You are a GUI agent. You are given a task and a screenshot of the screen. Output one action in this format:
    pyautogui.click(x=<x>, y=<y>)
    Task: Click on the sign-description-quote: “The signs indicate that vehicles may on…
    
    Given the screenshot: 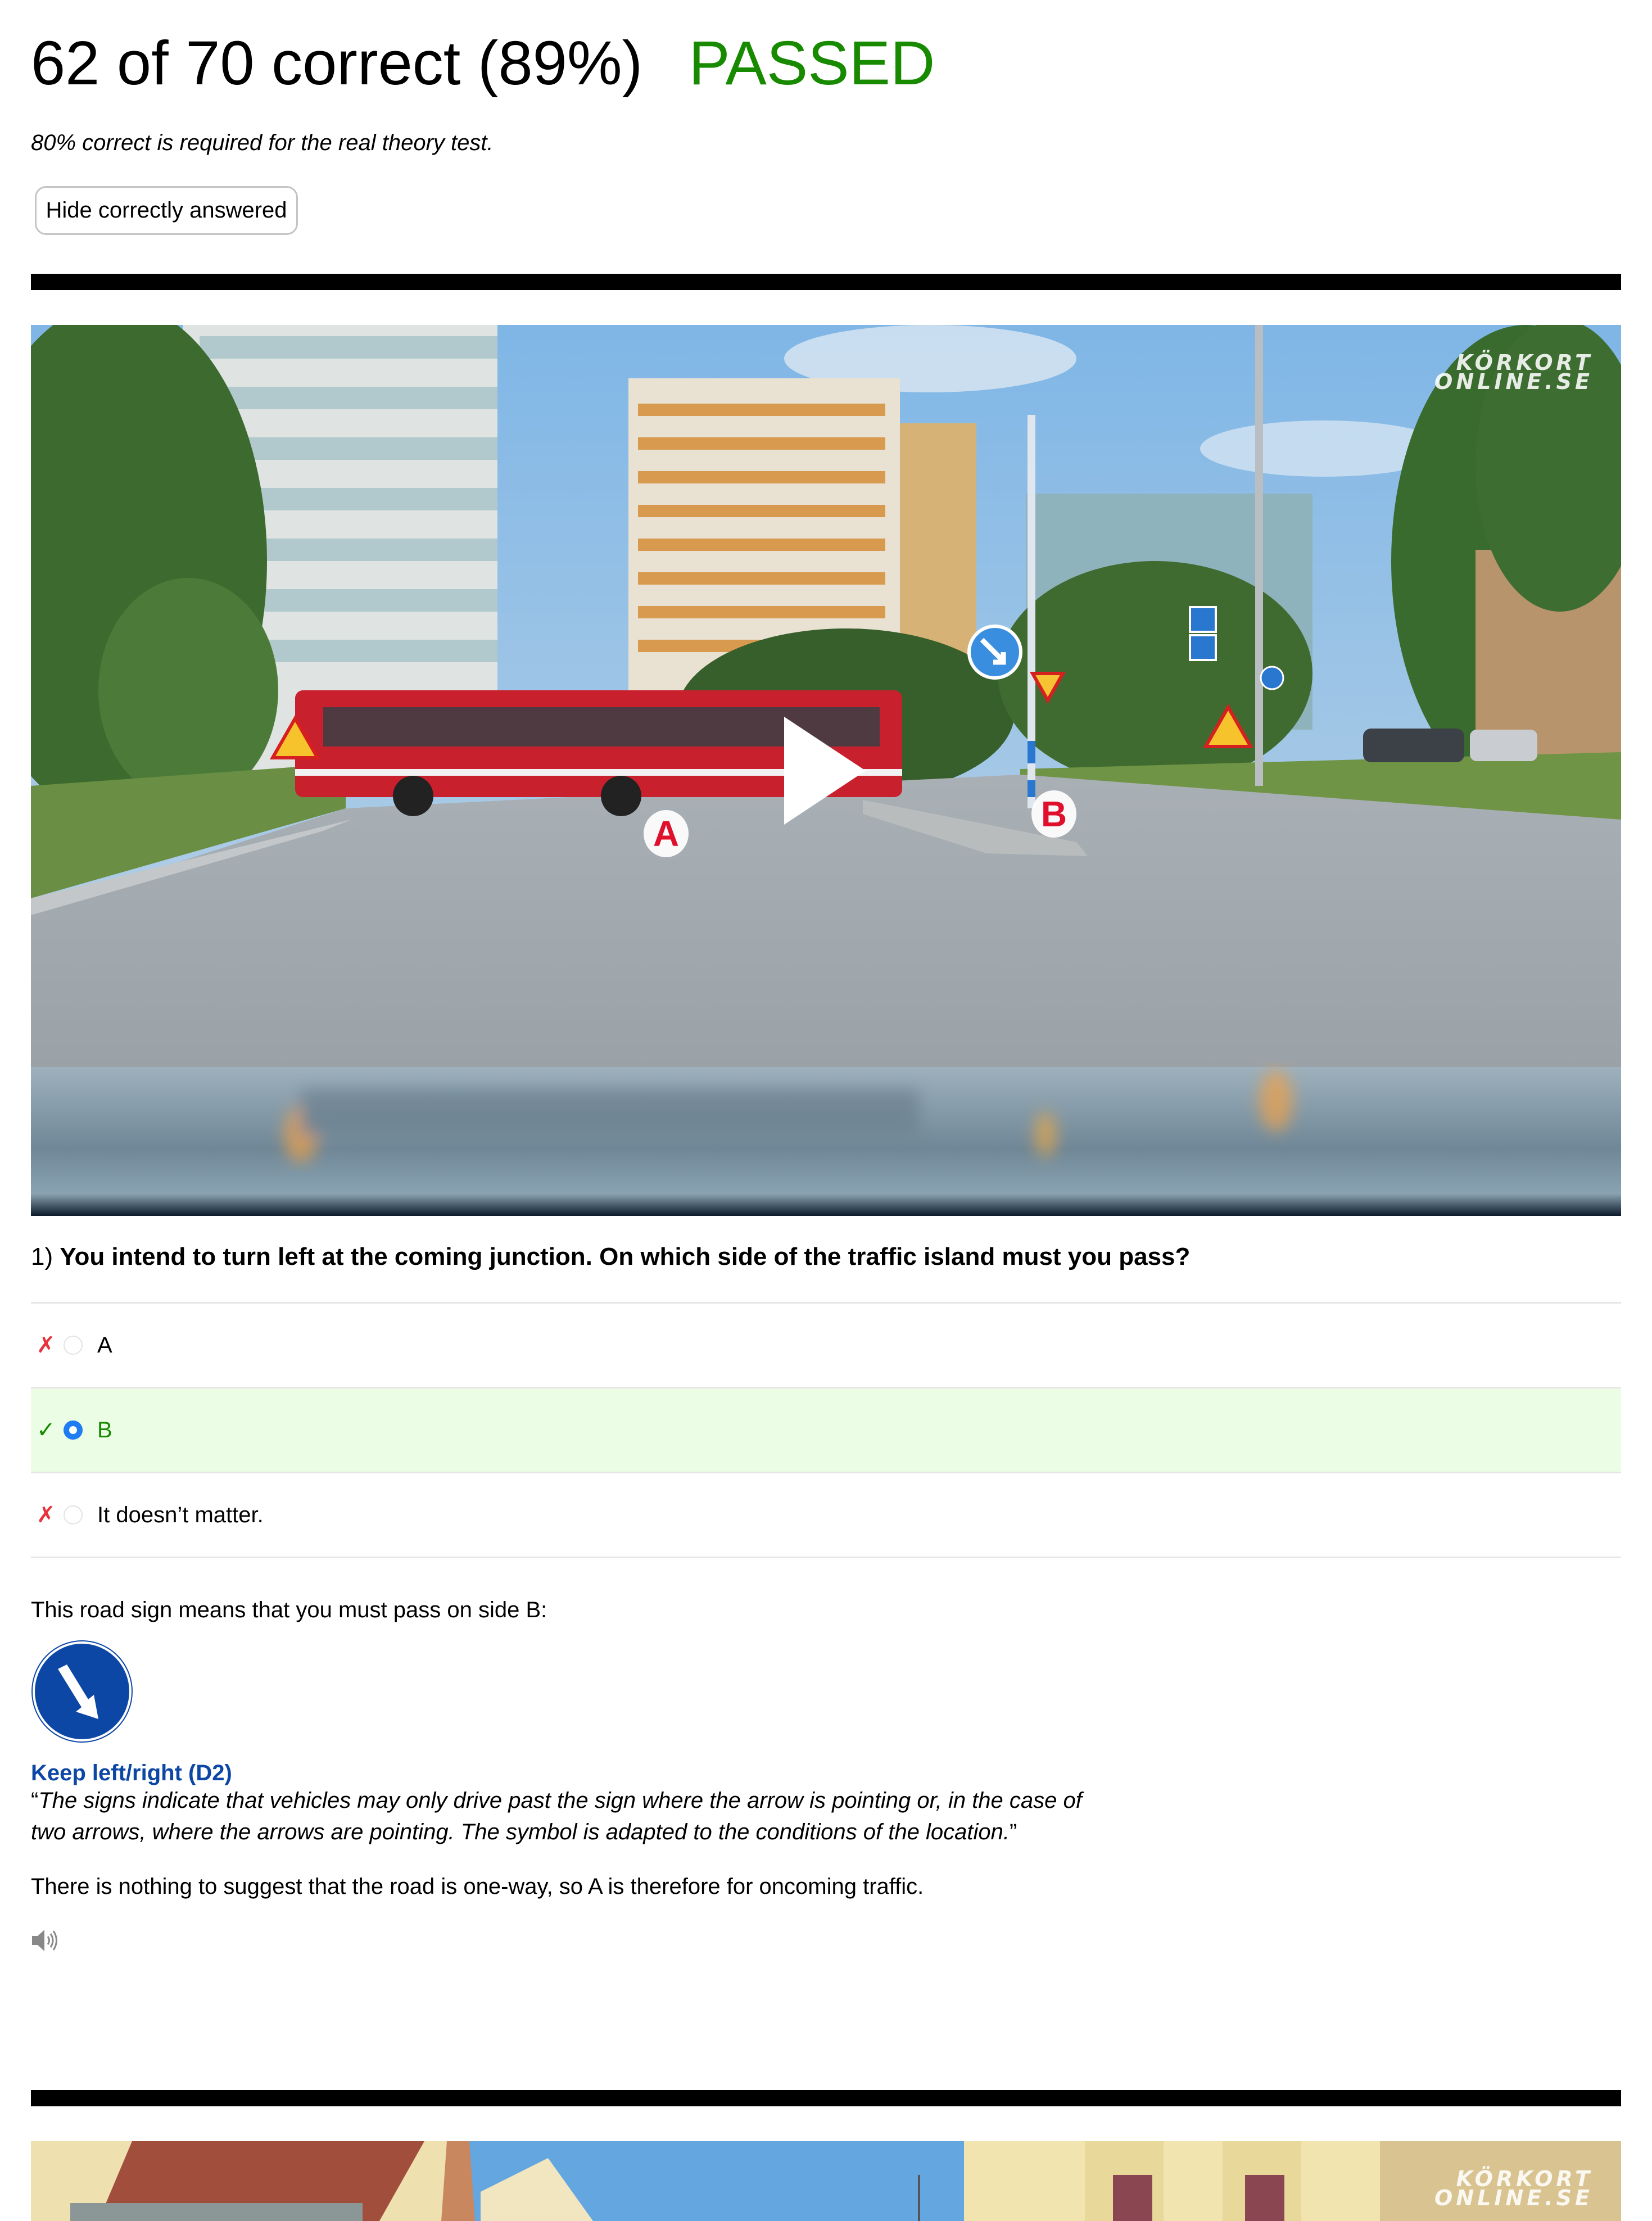 What is the action you would take?
    pyautogui.click(x=565, y=1817)
    